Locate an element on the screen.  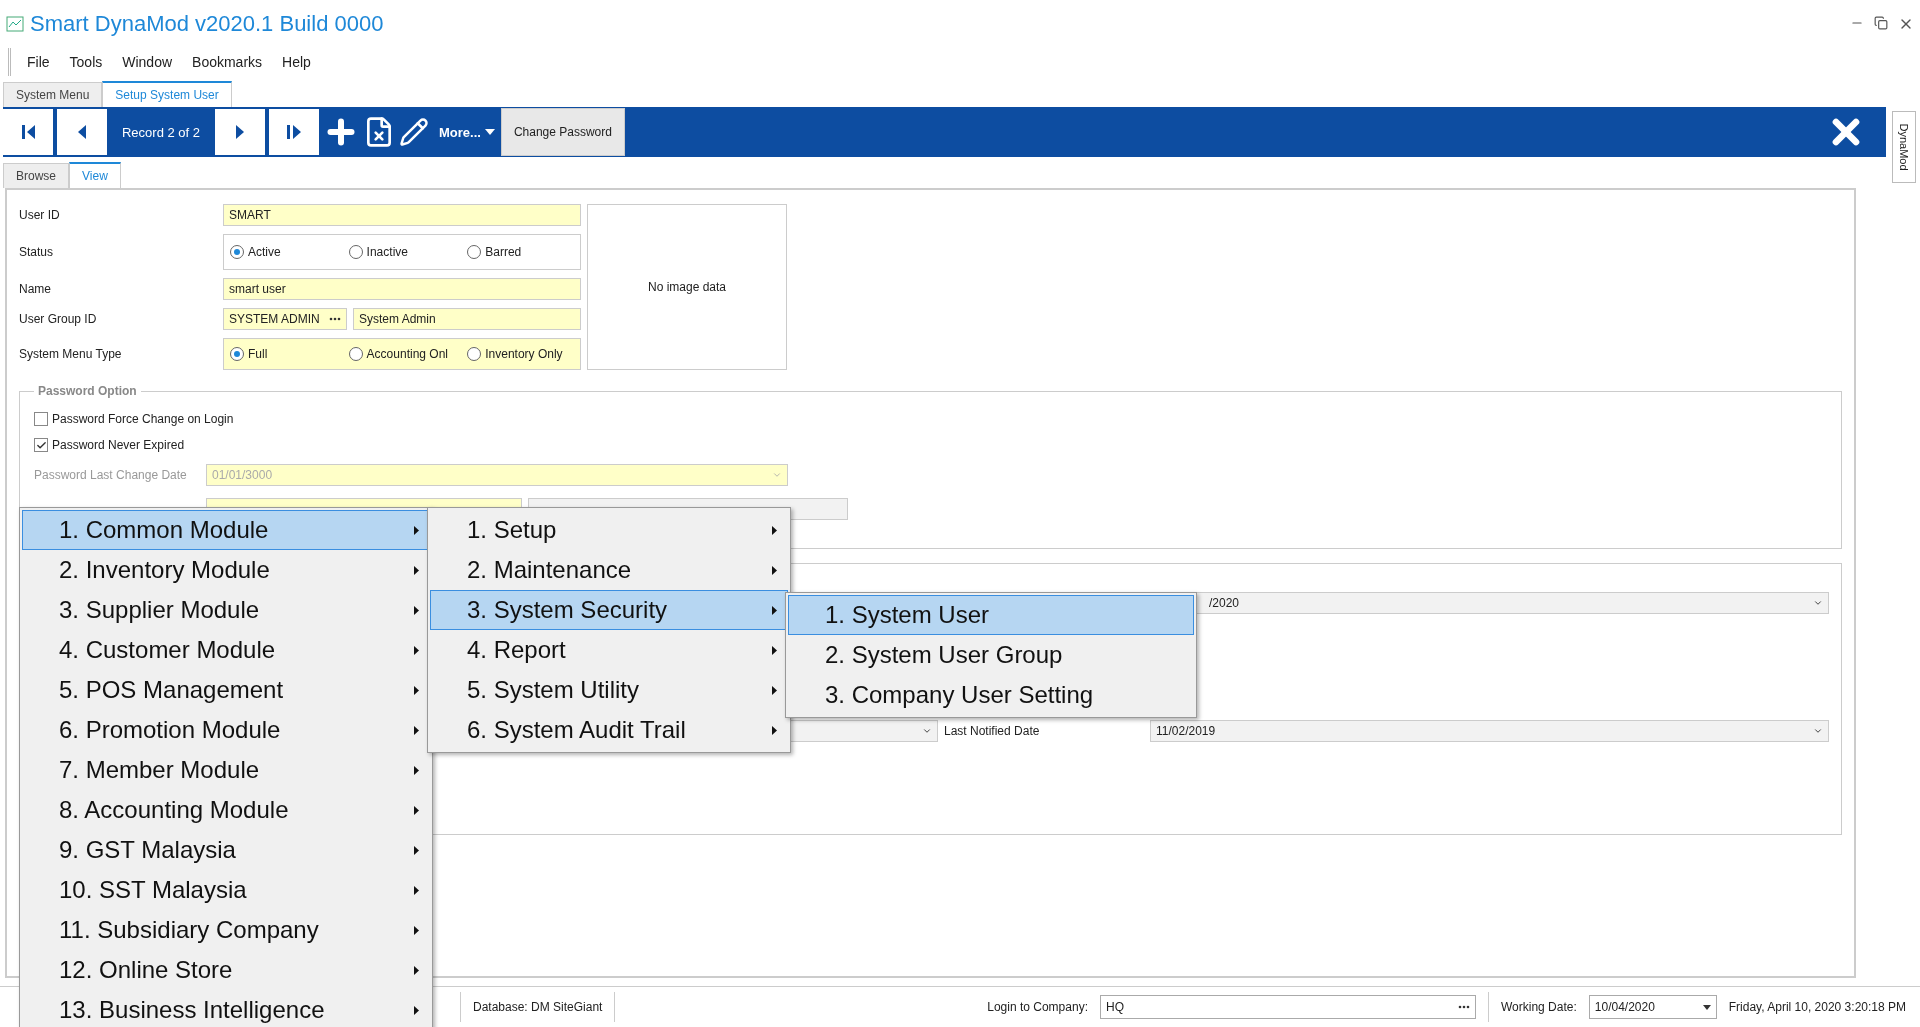
field-label: System Menu Type is located at coordinates (71, 354).